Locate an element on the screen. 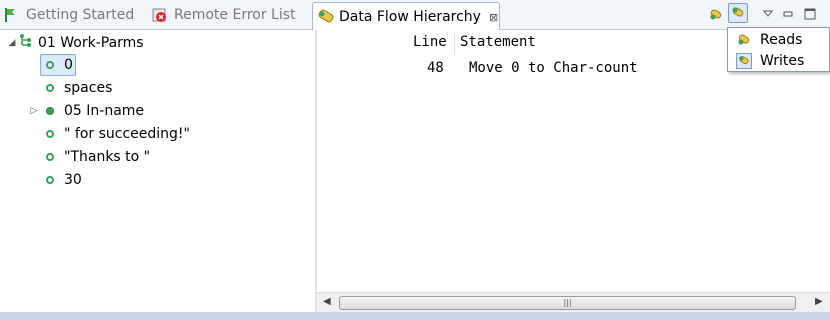  flag-icon is located at coordinates (13, 15).